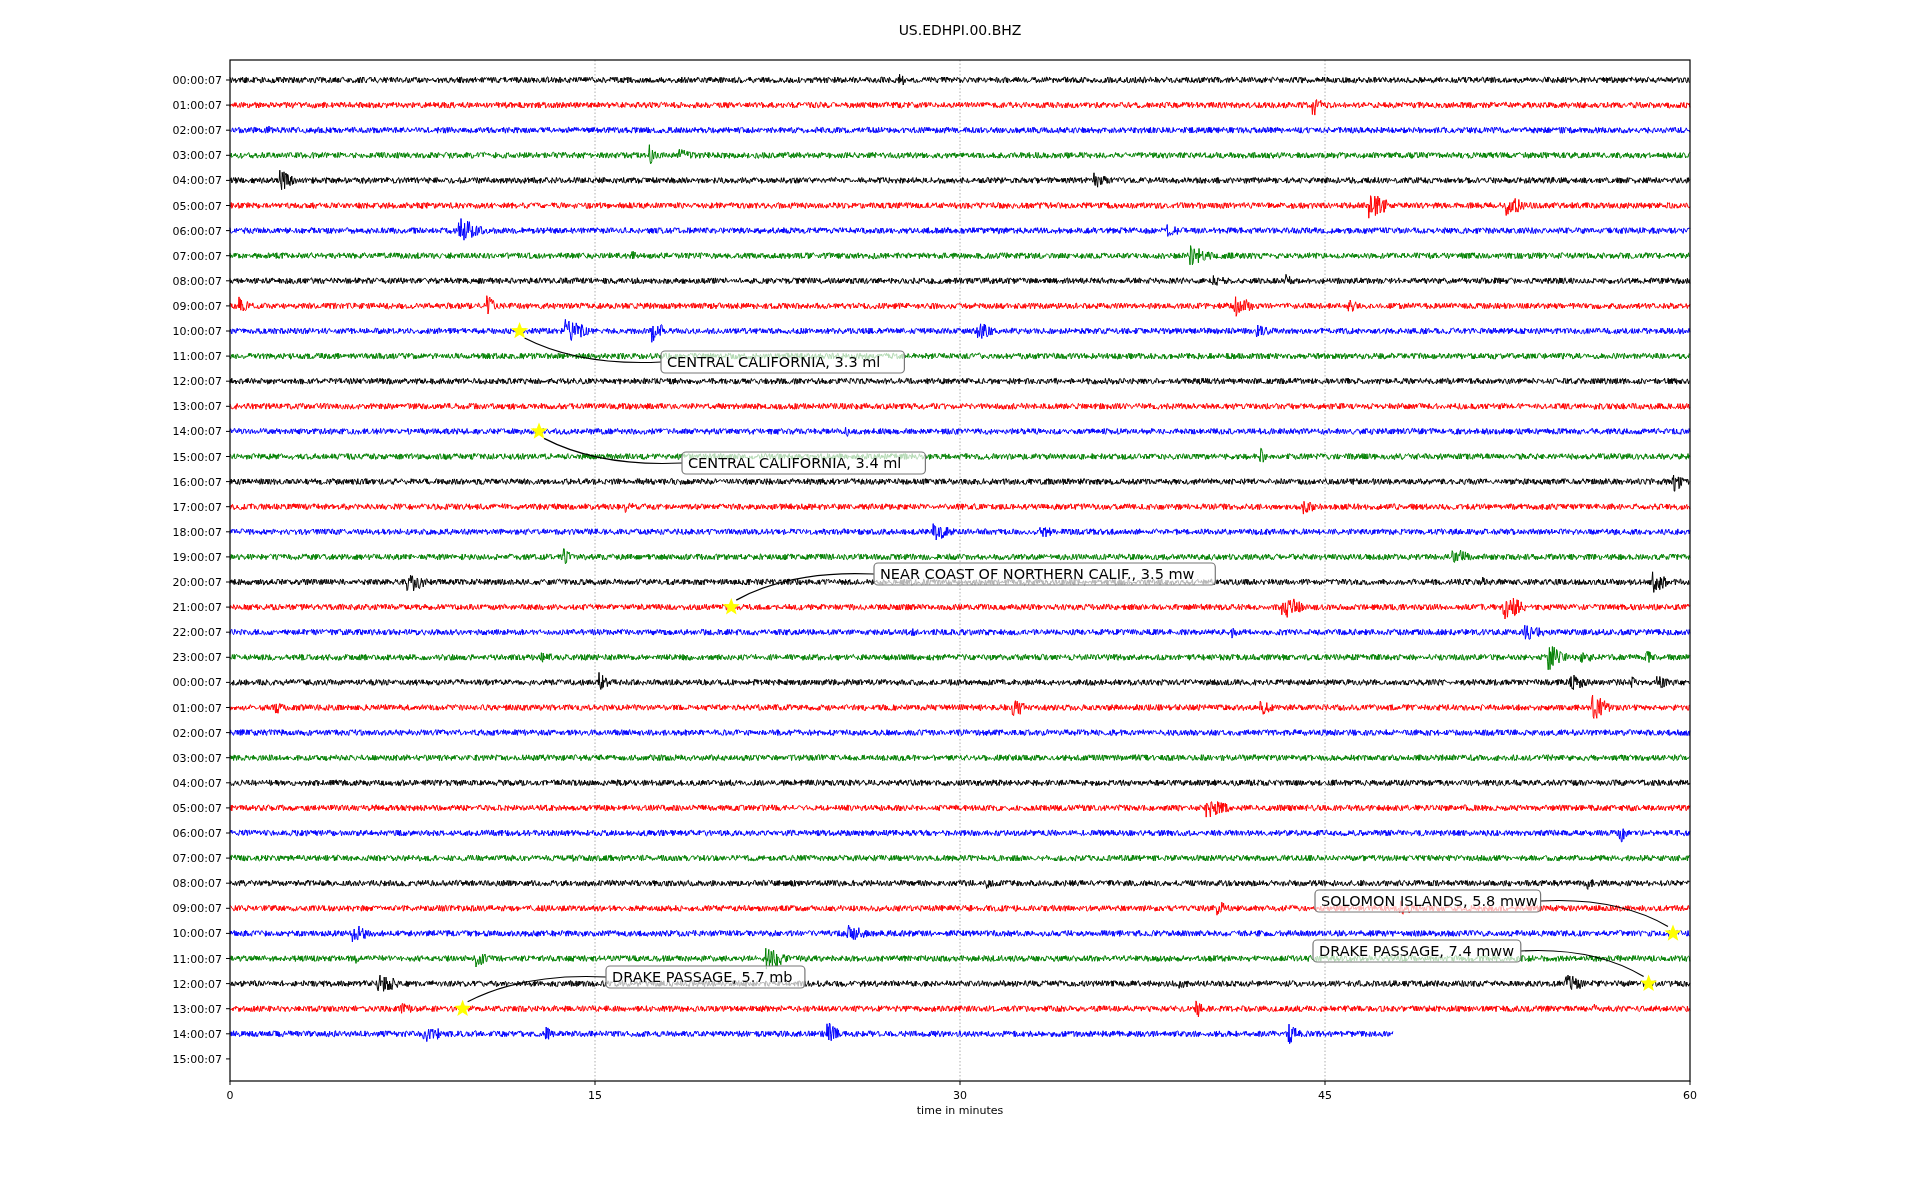 The image size is (1920, 1200). I want to click on tick-label: 30, so click(960, 1095).